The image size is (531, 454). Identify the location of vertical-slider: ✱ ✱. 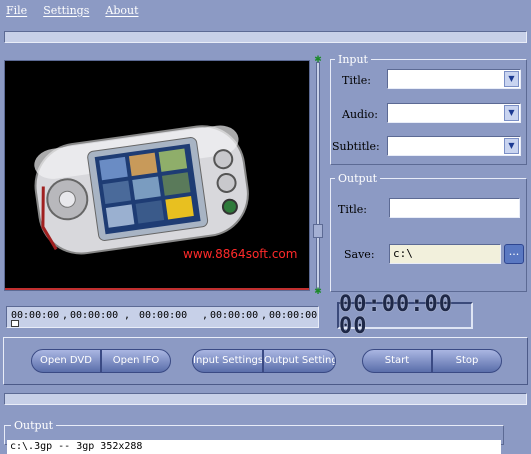
(318, 176).